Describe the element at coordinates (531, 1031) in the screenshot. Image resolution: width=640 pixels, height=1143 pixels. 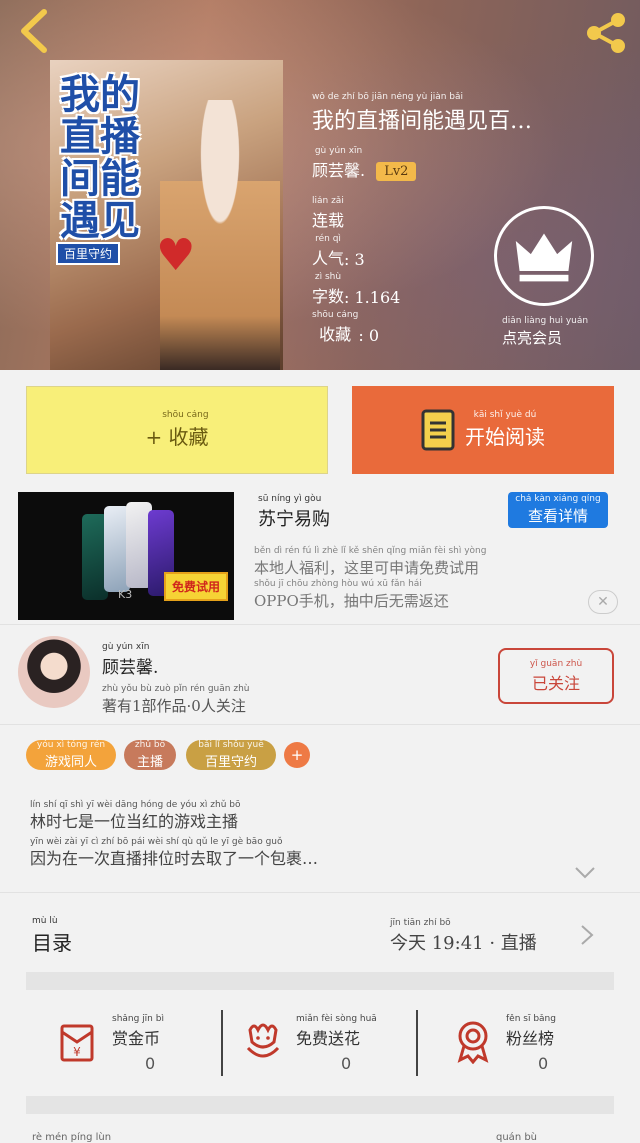
I see `fan-ranking: fěn sī bǎng 粉丝榜` at that location.